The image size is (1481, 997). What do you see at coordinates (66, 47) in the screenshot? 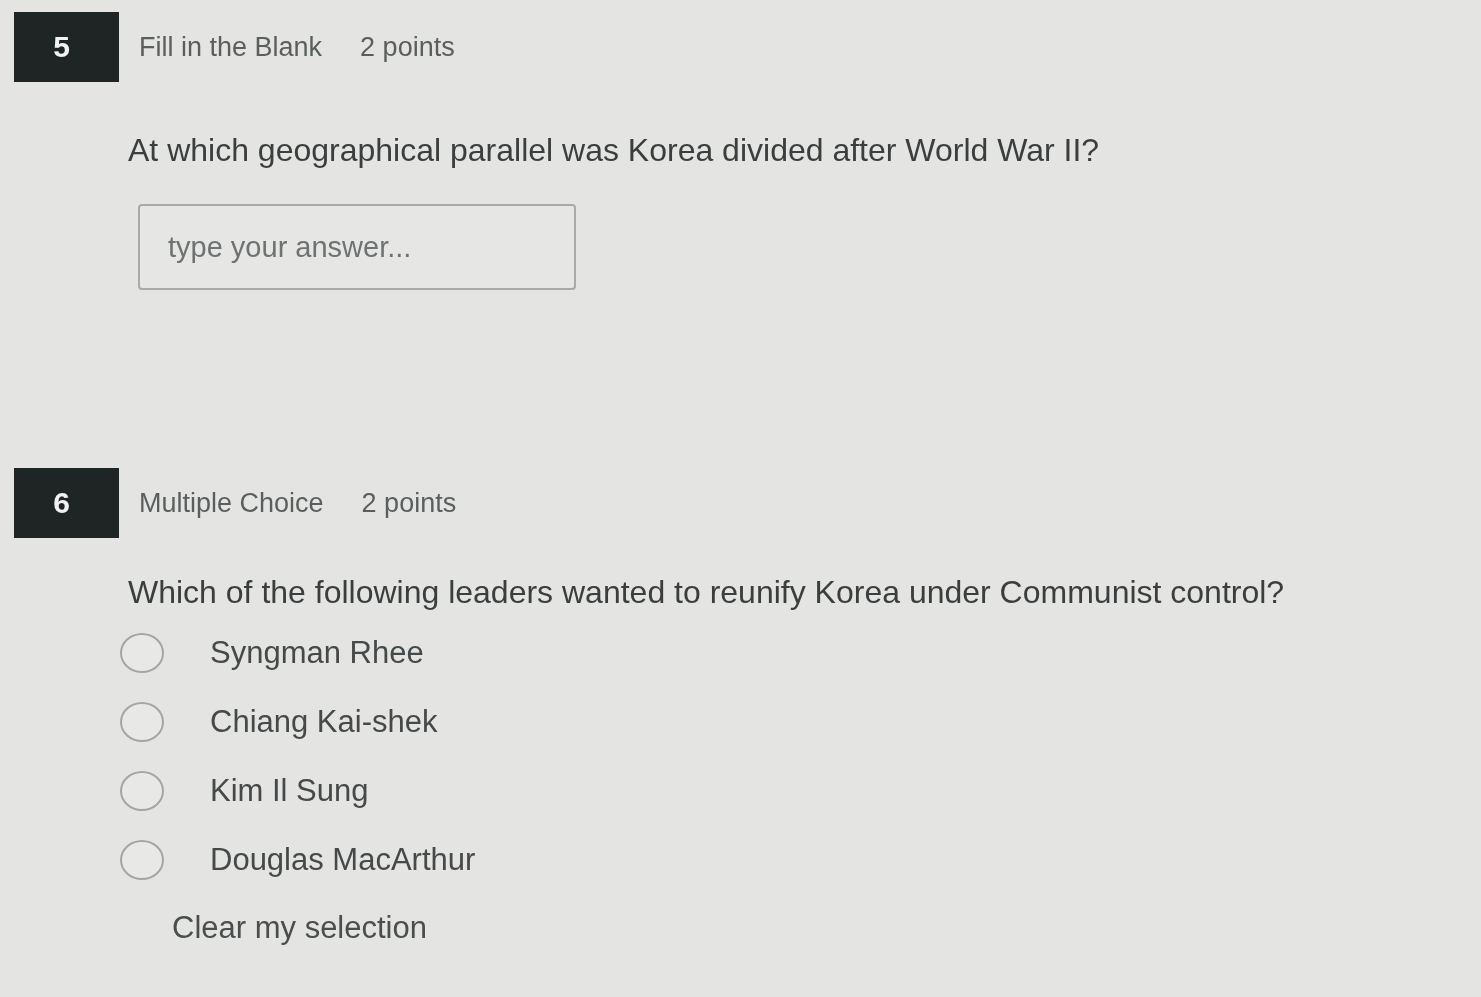
I see `question-number: 5` at bounding box center [66, 47].